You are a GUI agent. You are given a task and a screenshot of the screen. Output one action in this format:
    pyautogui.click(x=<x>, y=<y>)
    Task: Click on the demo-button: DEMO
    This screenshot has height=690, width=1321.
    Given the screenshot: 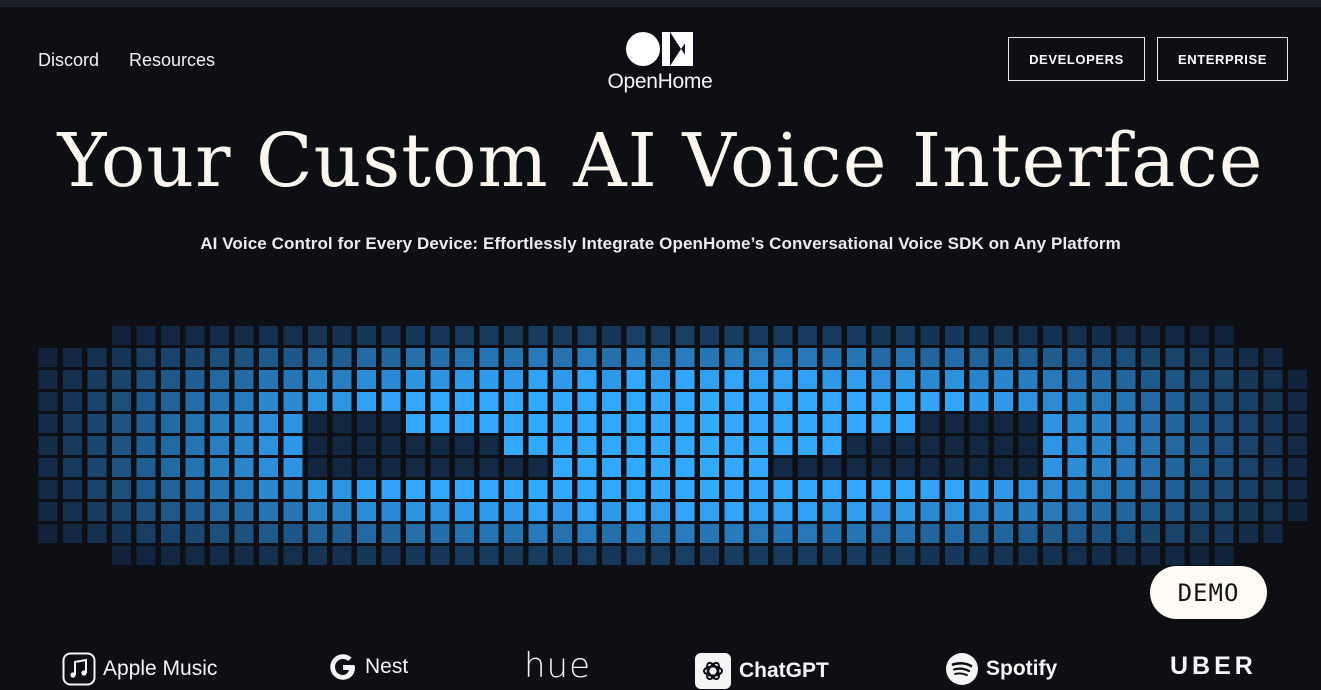 What is the action you would take?
    pyautogui.click(x=1208, y=592)
    